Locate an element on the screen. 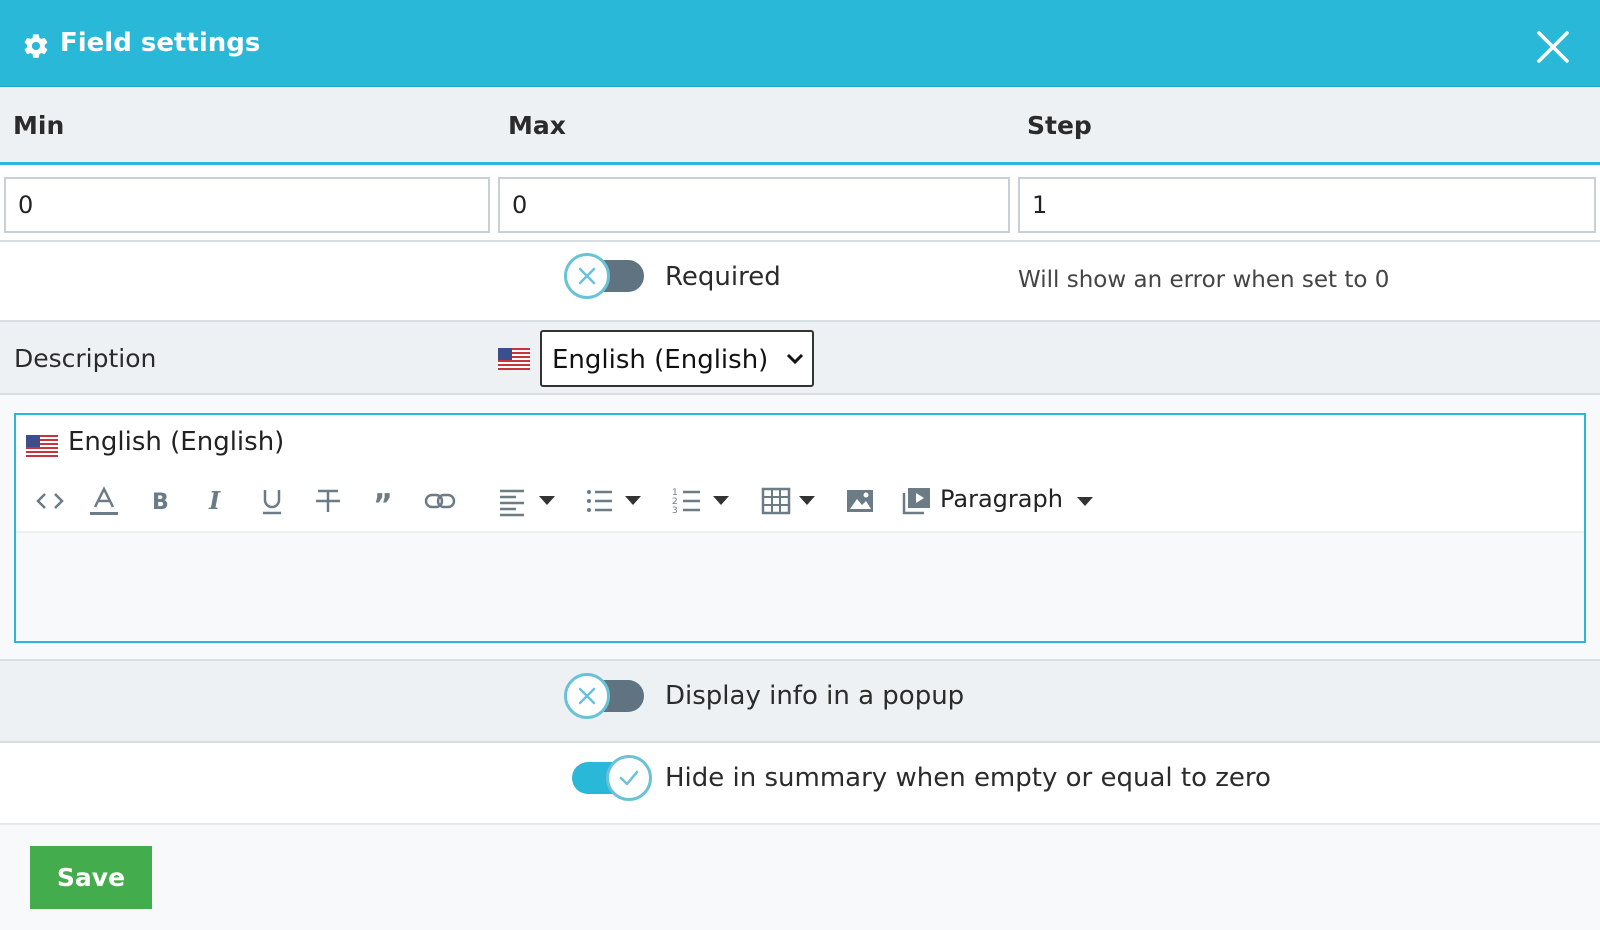 This screenshot has height=930, width=1600. editor-toolbar: B I ” 1 2 3 Paragraph is located at coordinates (800, 503).